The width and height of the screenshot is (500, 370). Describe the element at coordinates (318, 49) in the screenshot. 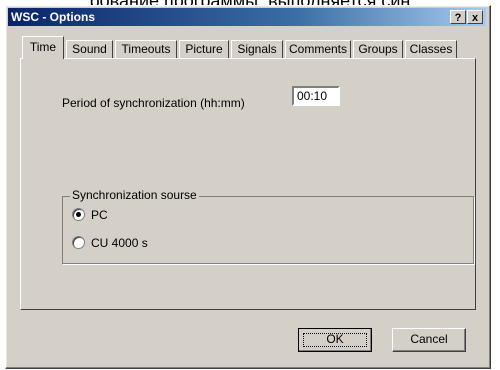

I see `tab-comments: Comments` at that location.